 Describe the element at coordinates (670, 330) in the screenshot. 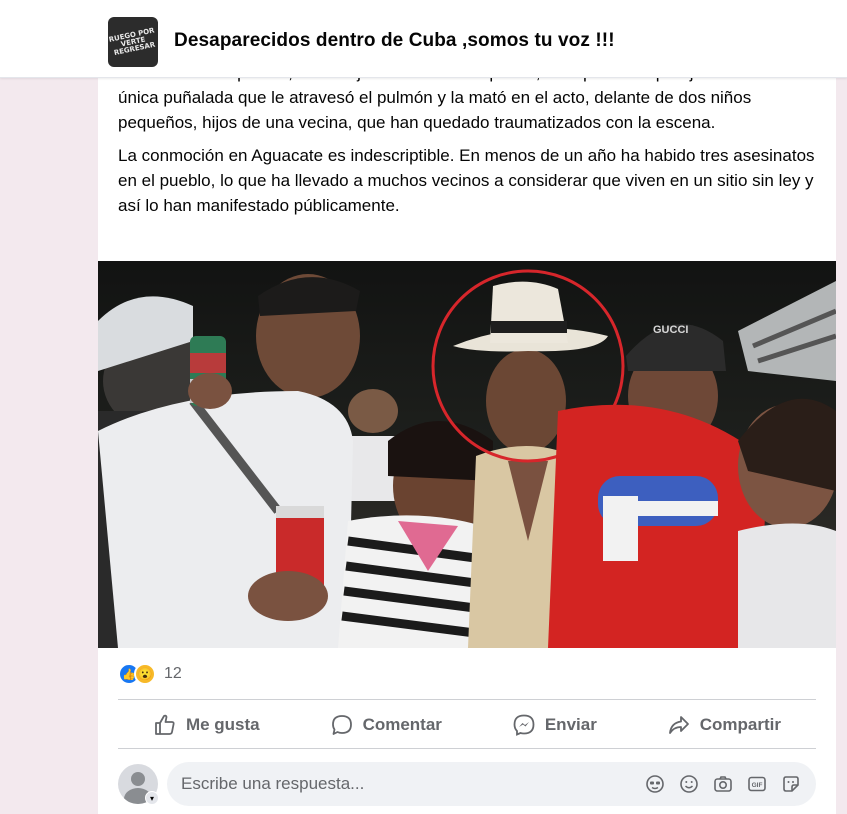

I see `cap-logo-text: GUCCI` at that location.